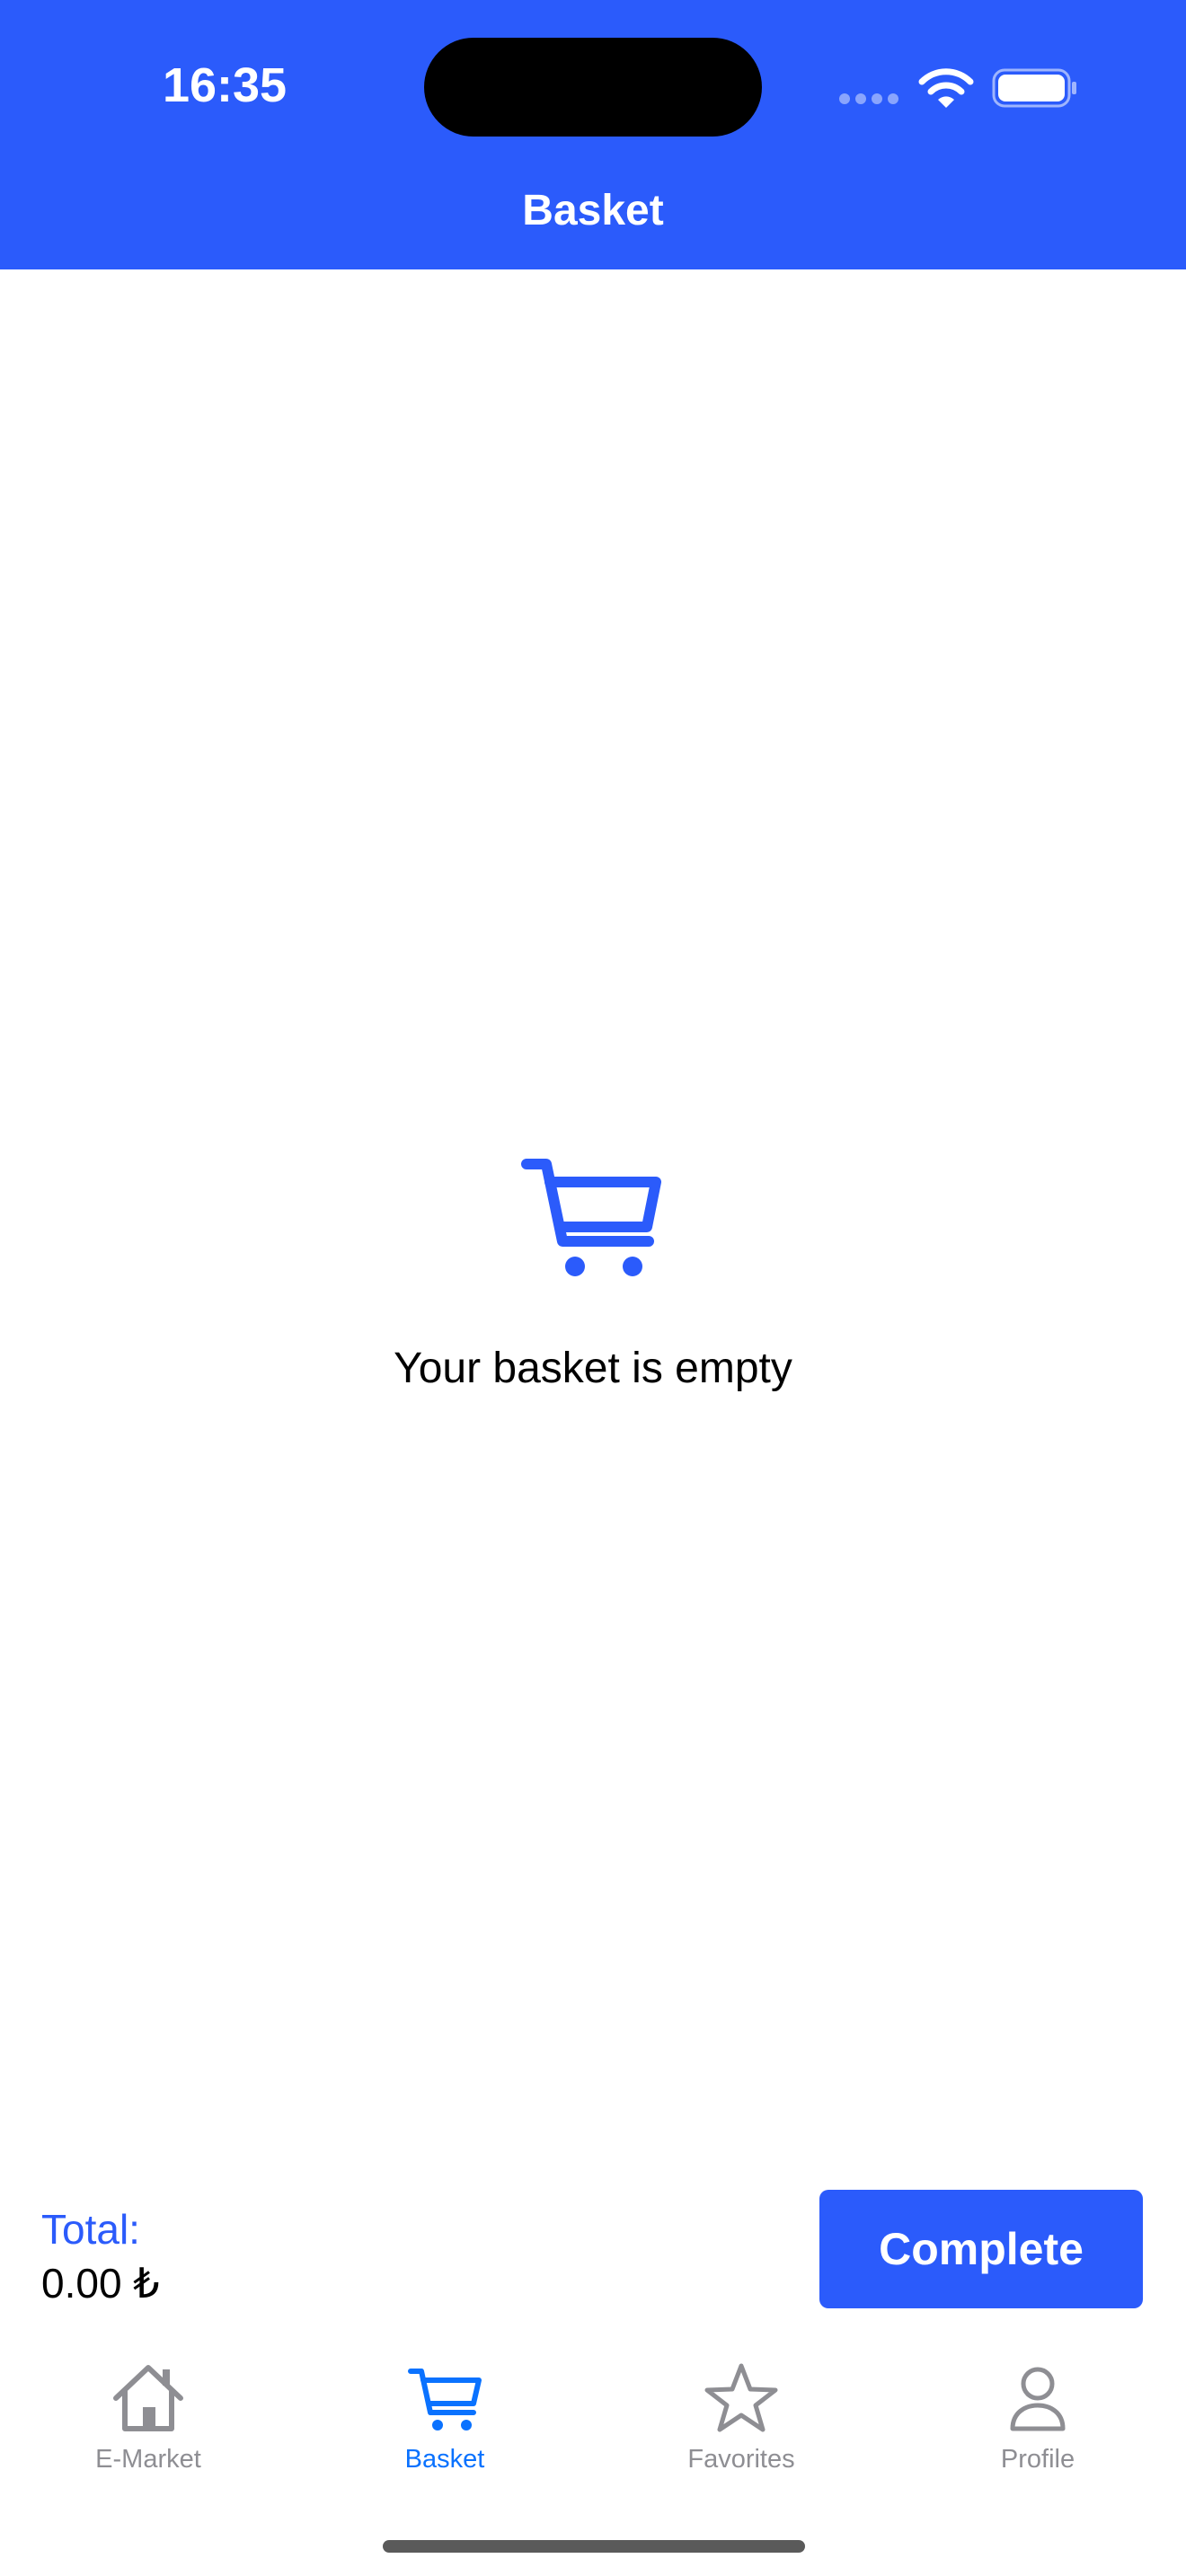  I want to click on home-indicator, so click(594, 2546).